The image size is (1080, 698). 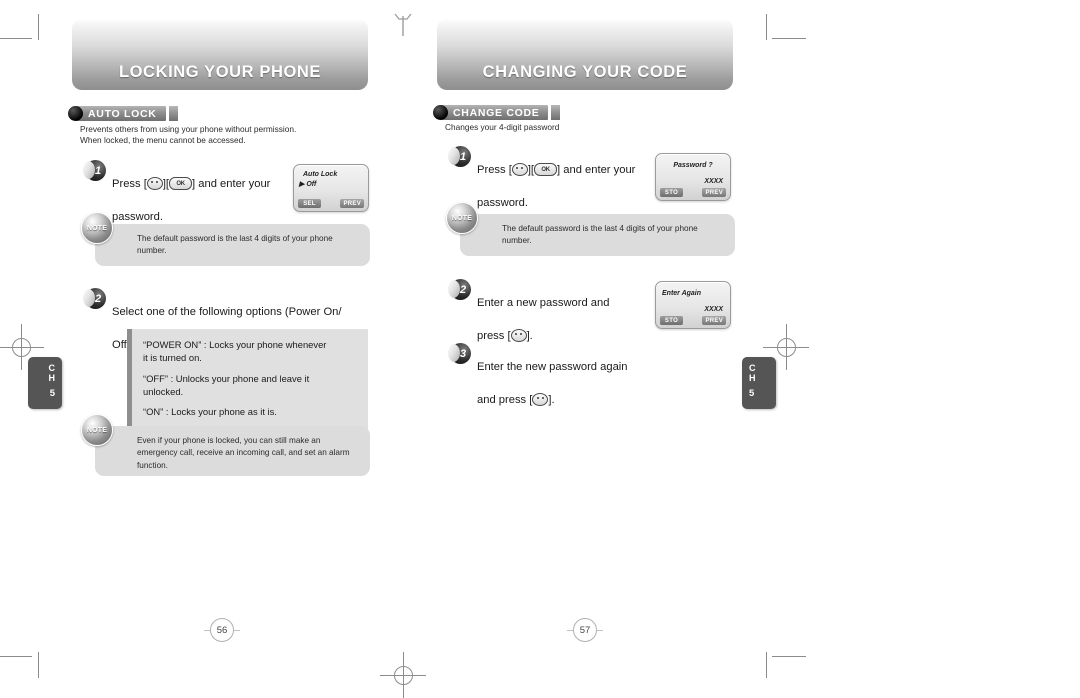 I want to click on crop-mark-top-right-h, so click(x=789, y=38).